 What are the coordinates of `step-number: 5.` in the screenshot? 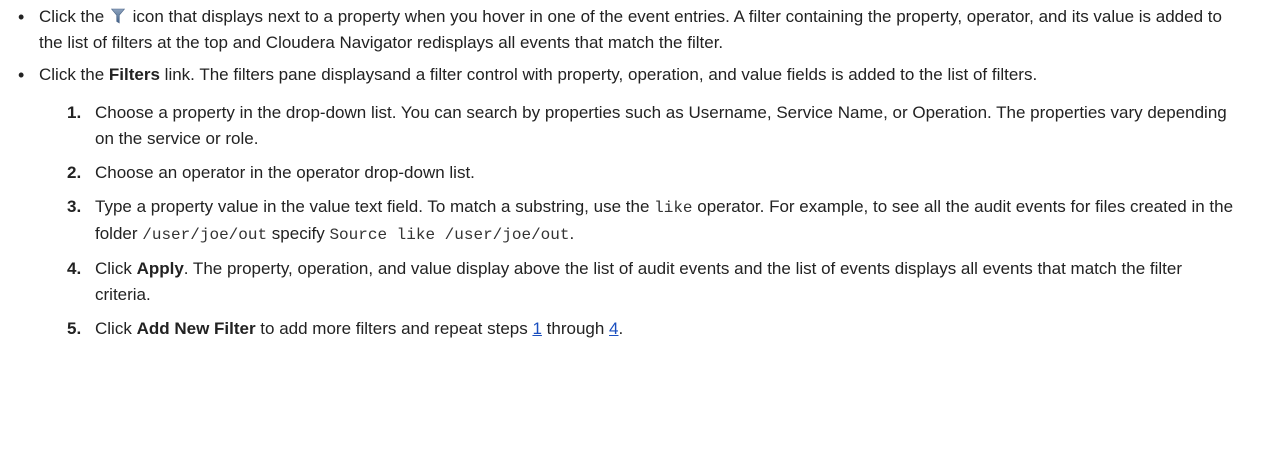 It's located at (74, 328).